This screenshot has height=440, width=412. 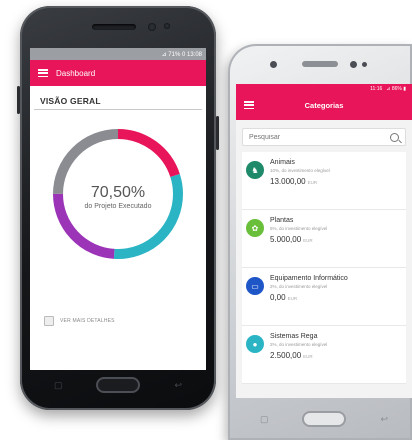 What do you see at coordinates (255, 286) in the screenshot?
I see `computer-icon: ▭` at bounding box center [255, 286].